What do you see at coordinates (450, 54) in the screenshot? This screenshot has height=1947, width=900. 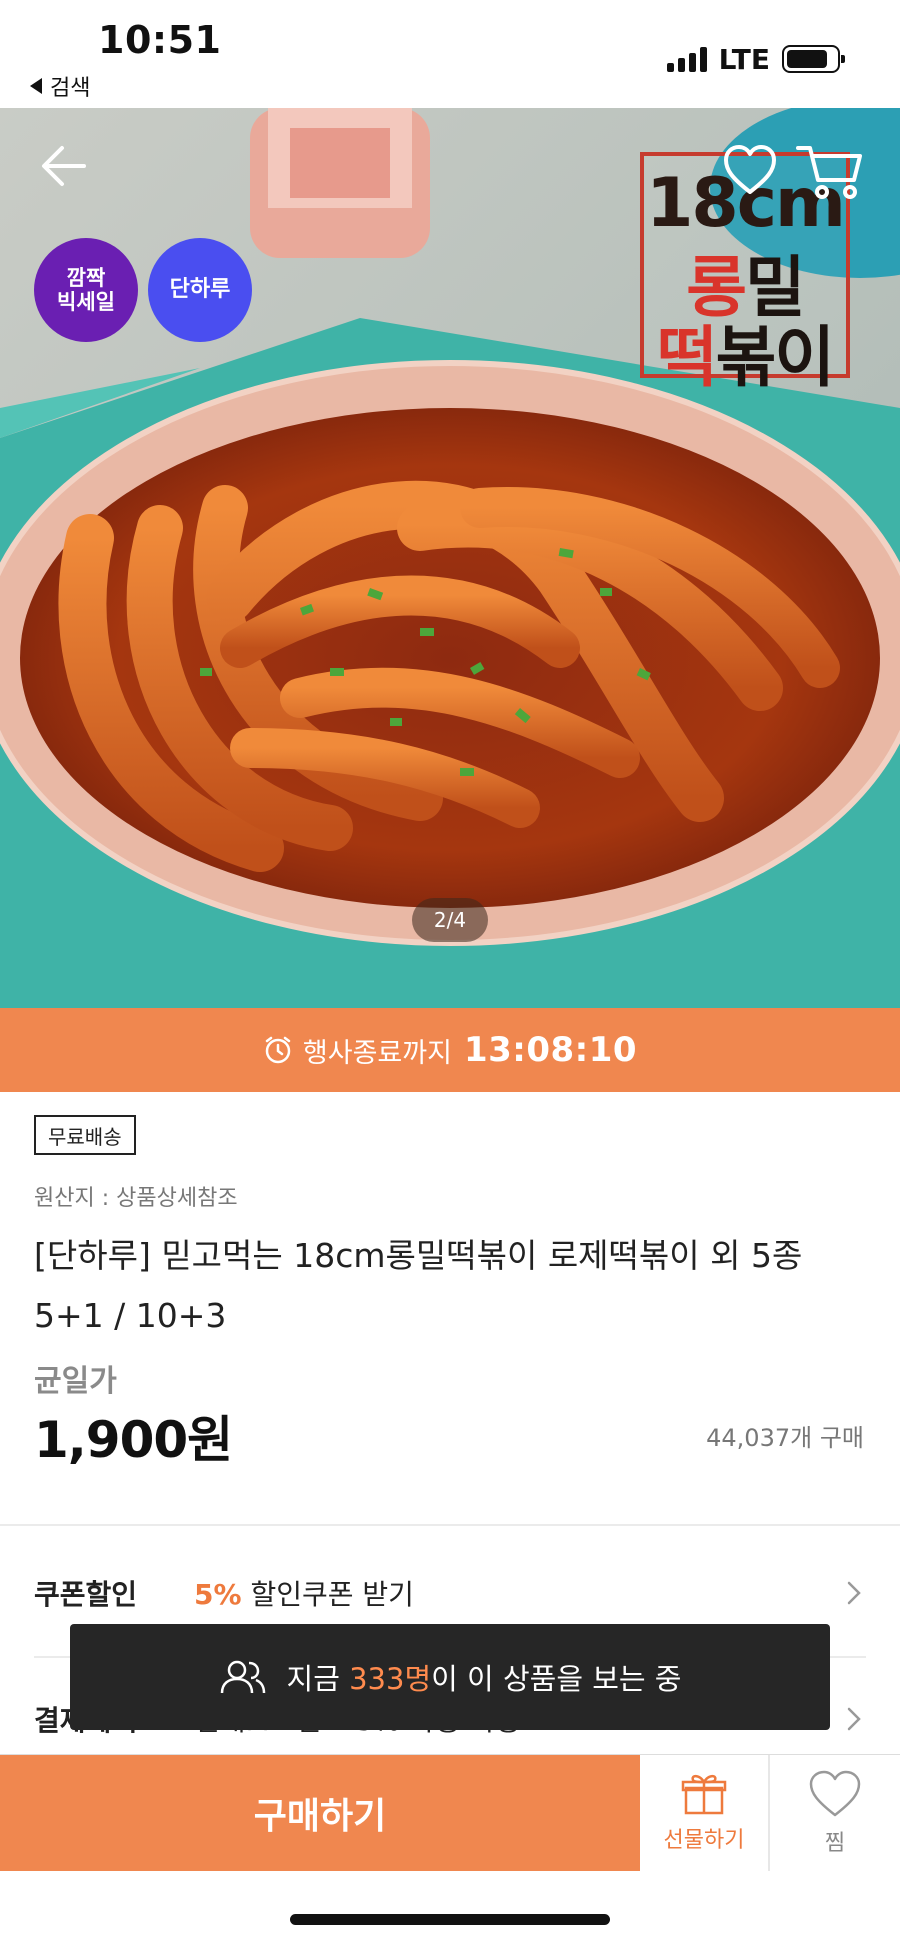 I see `status-bar: 10:51 검색 LTE` at bounding box center [450, 54].